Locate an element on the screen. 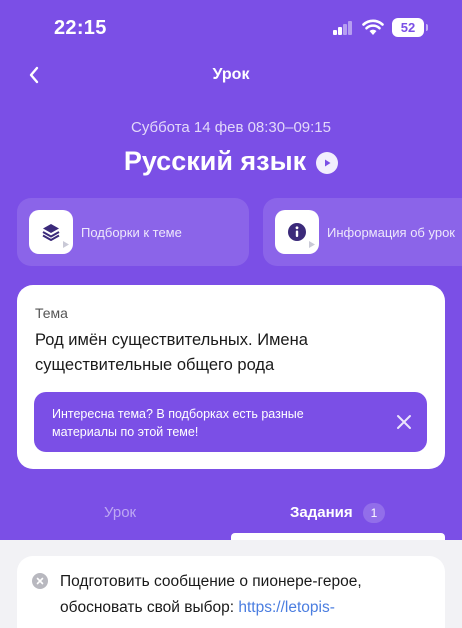 Image resolution: width=462 pixels, height=628 pixels. play-icon is located at coordinates (327, 162).